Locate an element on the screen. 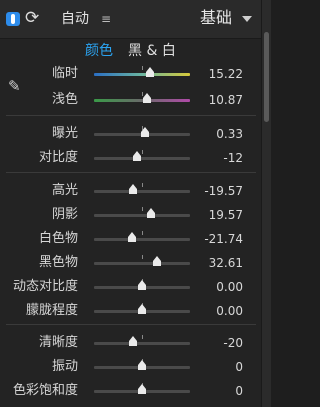  slider-label: 朦胧程度 is located at coordinates (51, 310).